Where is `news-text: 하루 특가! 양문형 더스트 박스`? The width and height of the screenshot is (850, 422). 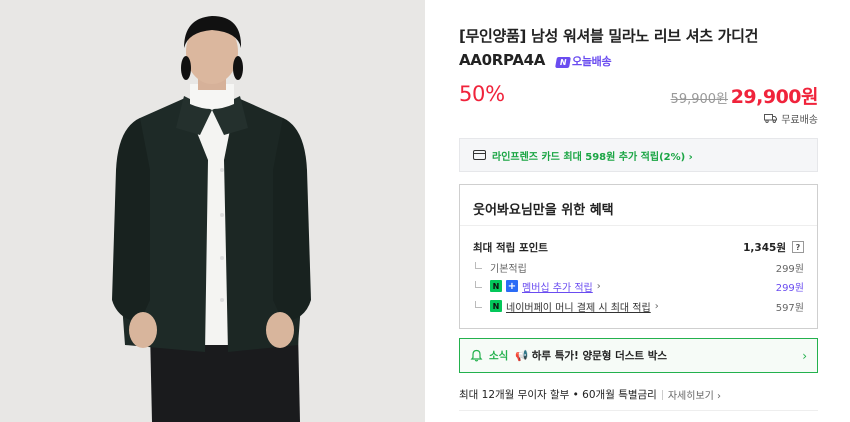 news-text: 하루 특가! 양문형 더스트 박스 is located at coordinates (599, 356).